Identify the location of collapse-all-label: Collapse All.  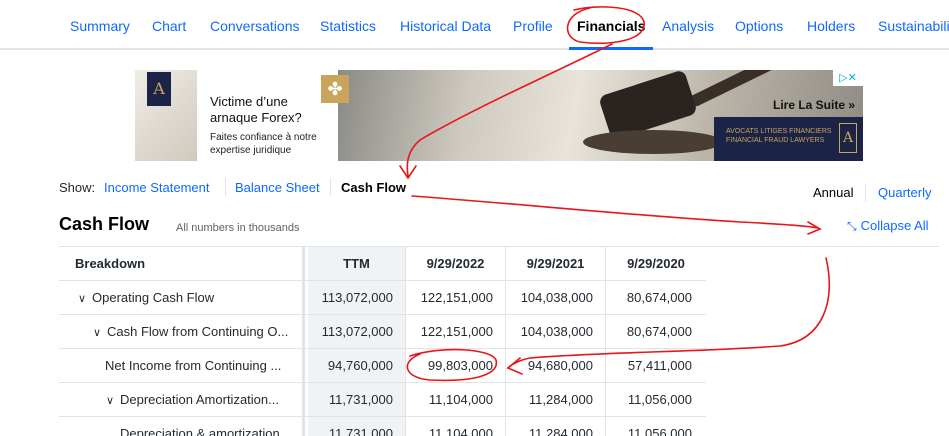
(894, 225).